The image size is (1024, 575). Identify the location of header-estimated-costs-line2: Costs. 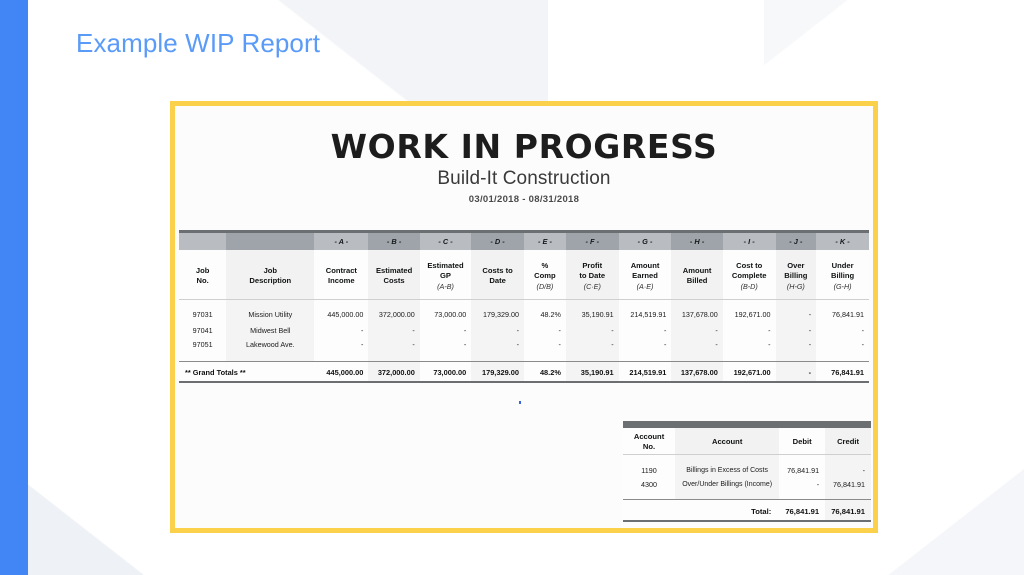
(394, 280).